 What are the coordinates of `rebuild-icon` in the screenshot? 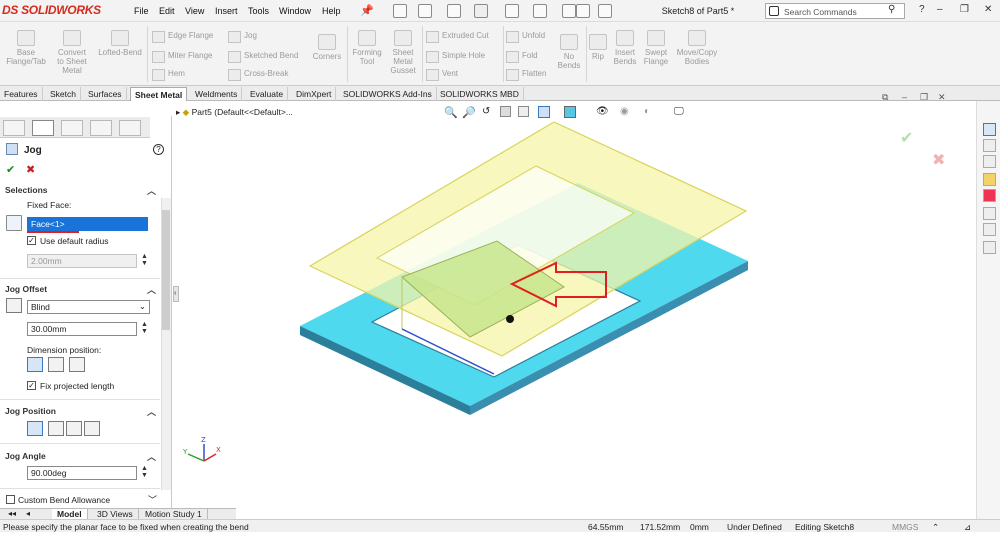 It's located at (569, 11).